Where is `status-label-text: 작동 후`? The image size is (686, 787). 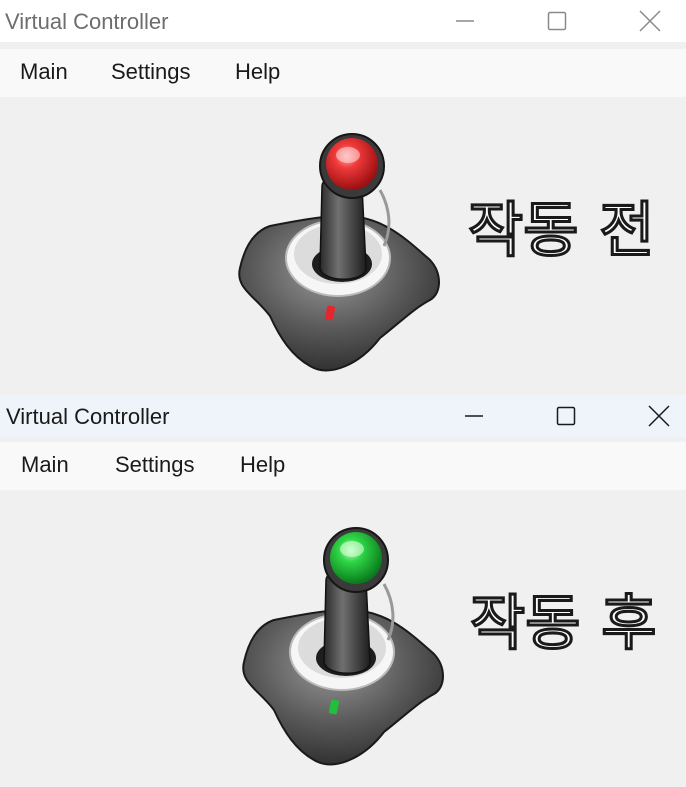 status-label-text: 작동 후 is located at coordinates (563, 623).